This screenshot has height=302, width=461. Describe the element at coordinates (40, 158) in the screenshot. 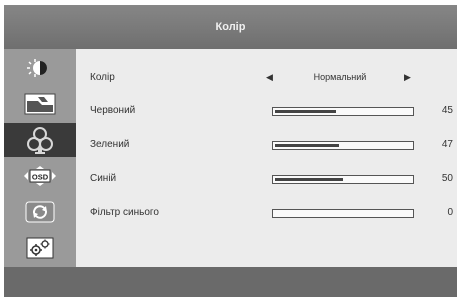

I see `osd-sidebar: OSD` at that location.